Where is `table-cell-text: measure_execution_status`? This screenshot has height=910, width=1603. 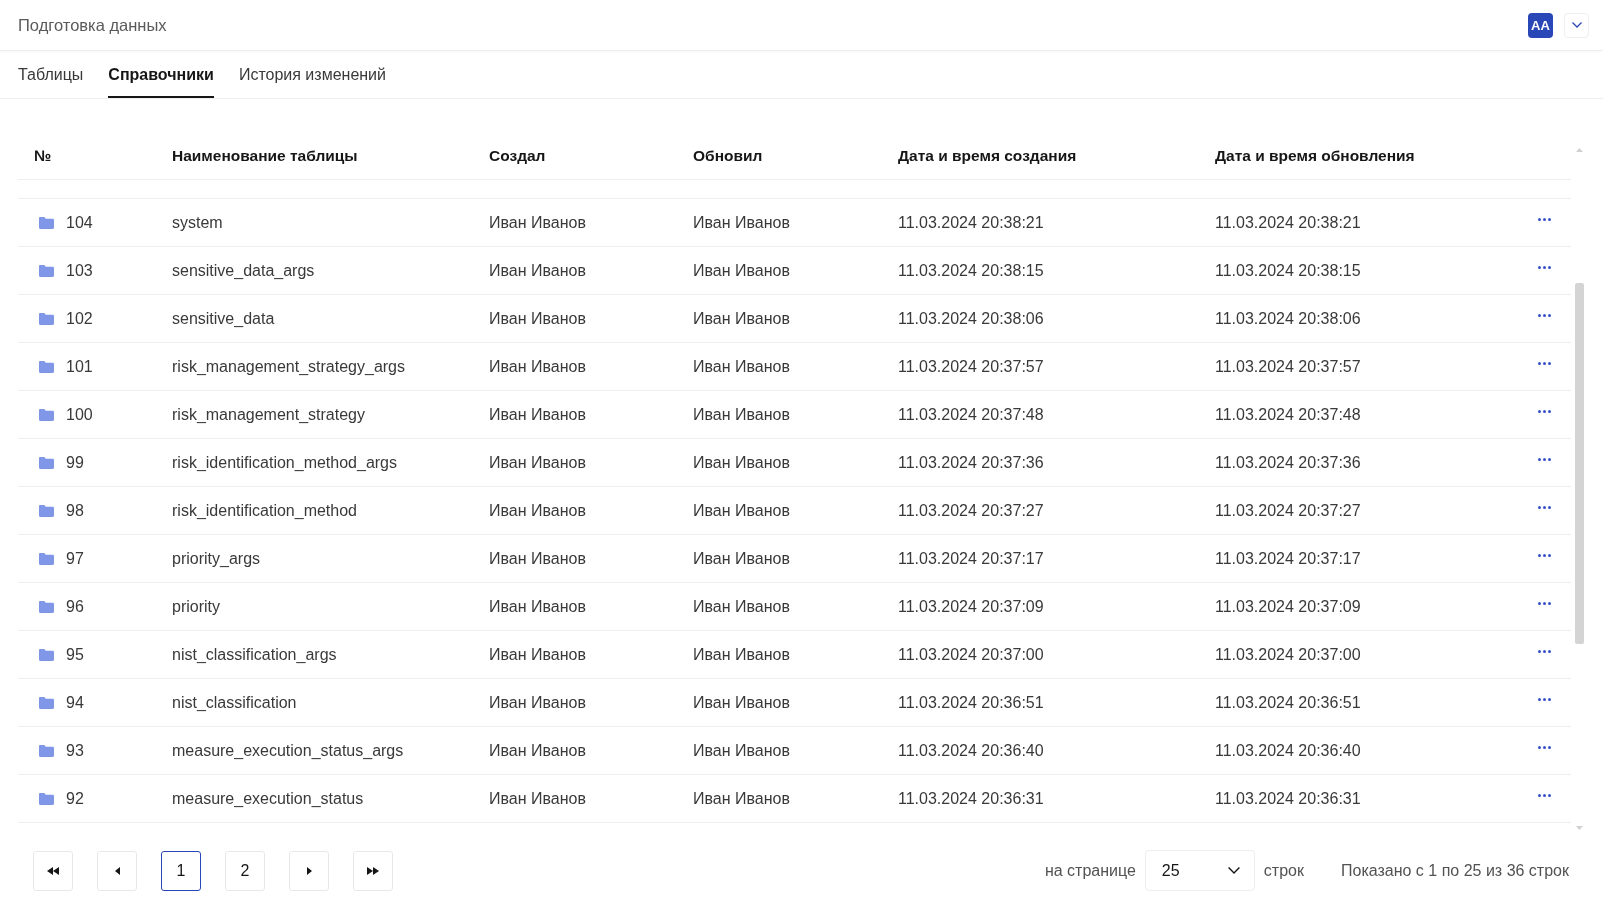
table-cell-text: measure_execution_status is located at coordinates (268, 798).